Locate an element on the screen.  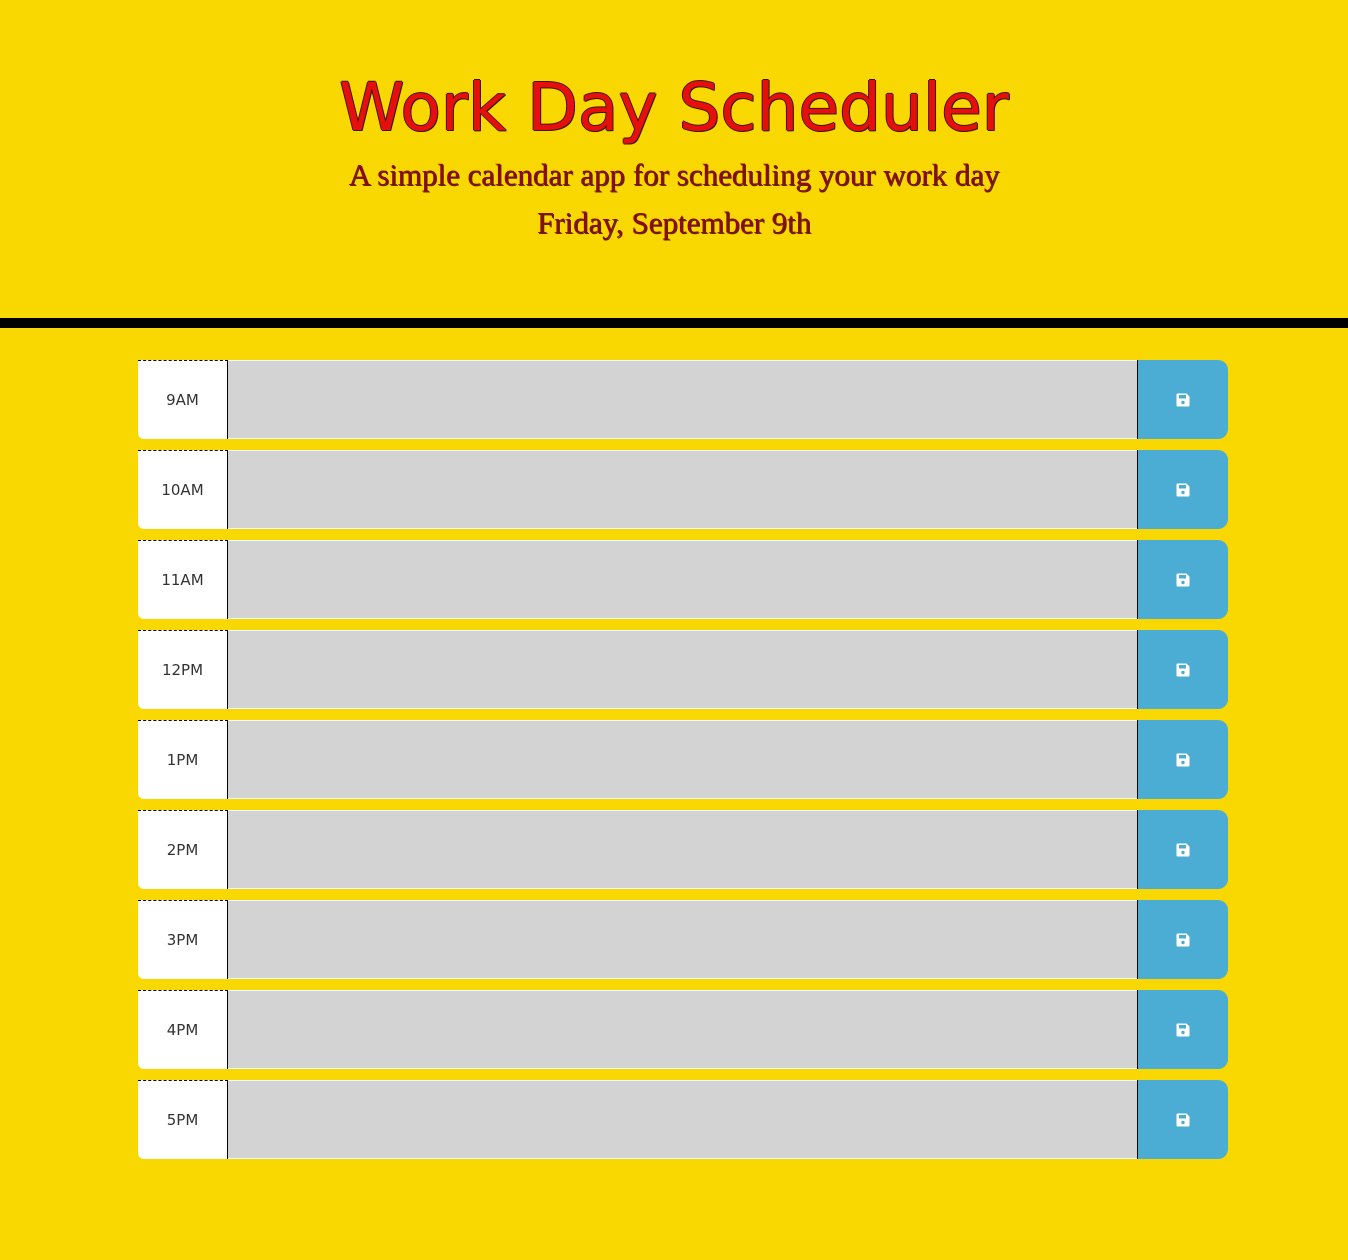
time-block: 5PM is located at coordinates (683, 1120).